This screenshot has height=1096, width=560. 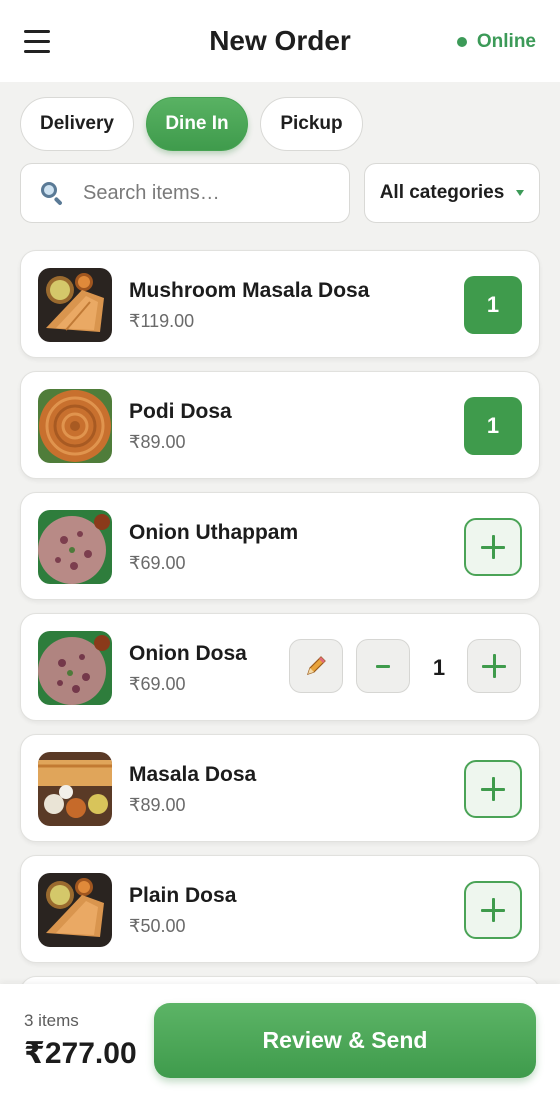 What do you see at coordinates (280, 909) in the screenshot?
I see `menu-item-card: Plain Dosa ₹50.00` at bounding box center [280, 909].